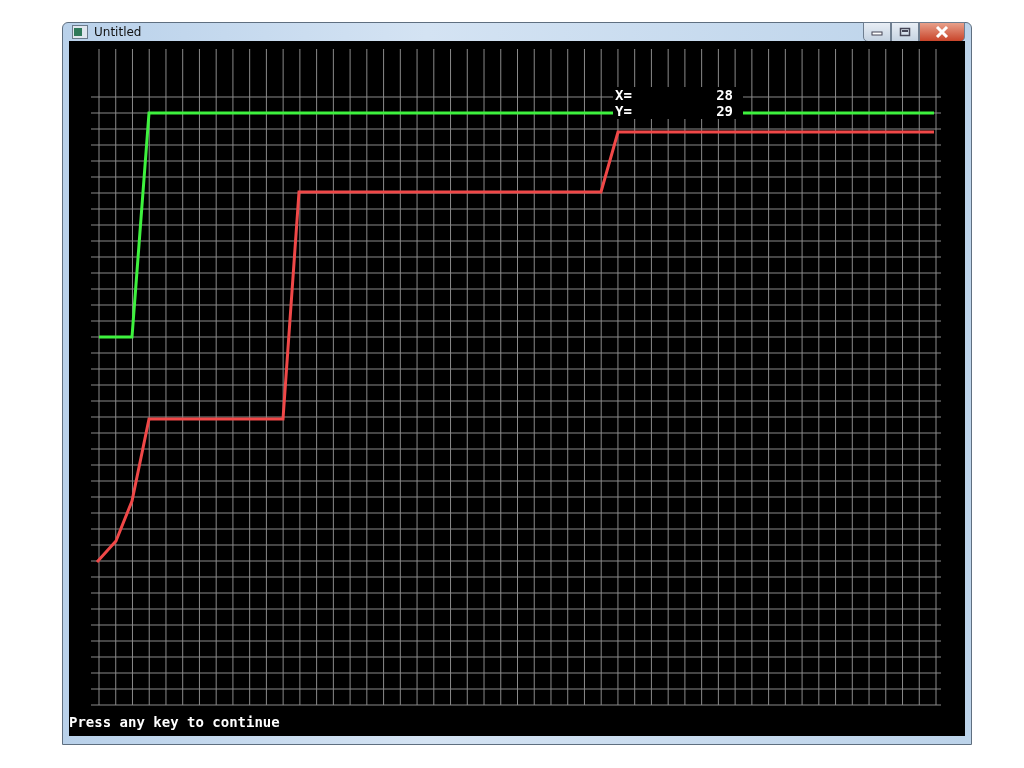 The height and width of the screenshot is (768, 1024). I want to click on readout-label: X=, so click(623, 95).